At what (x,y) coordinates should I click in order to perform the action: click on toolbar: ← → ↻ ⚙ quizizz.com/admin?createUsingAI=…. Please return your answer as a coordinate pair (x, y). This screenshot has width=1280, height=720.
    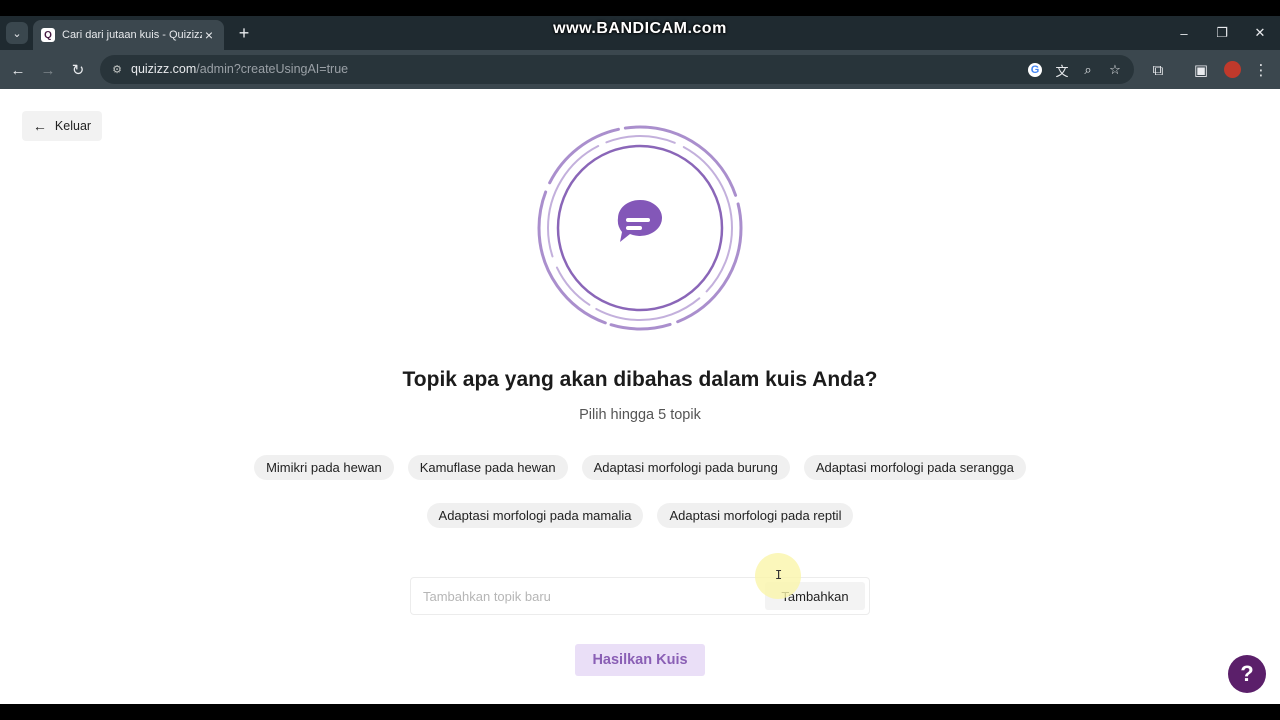
    Looking at the image, I should click on (640, 69).